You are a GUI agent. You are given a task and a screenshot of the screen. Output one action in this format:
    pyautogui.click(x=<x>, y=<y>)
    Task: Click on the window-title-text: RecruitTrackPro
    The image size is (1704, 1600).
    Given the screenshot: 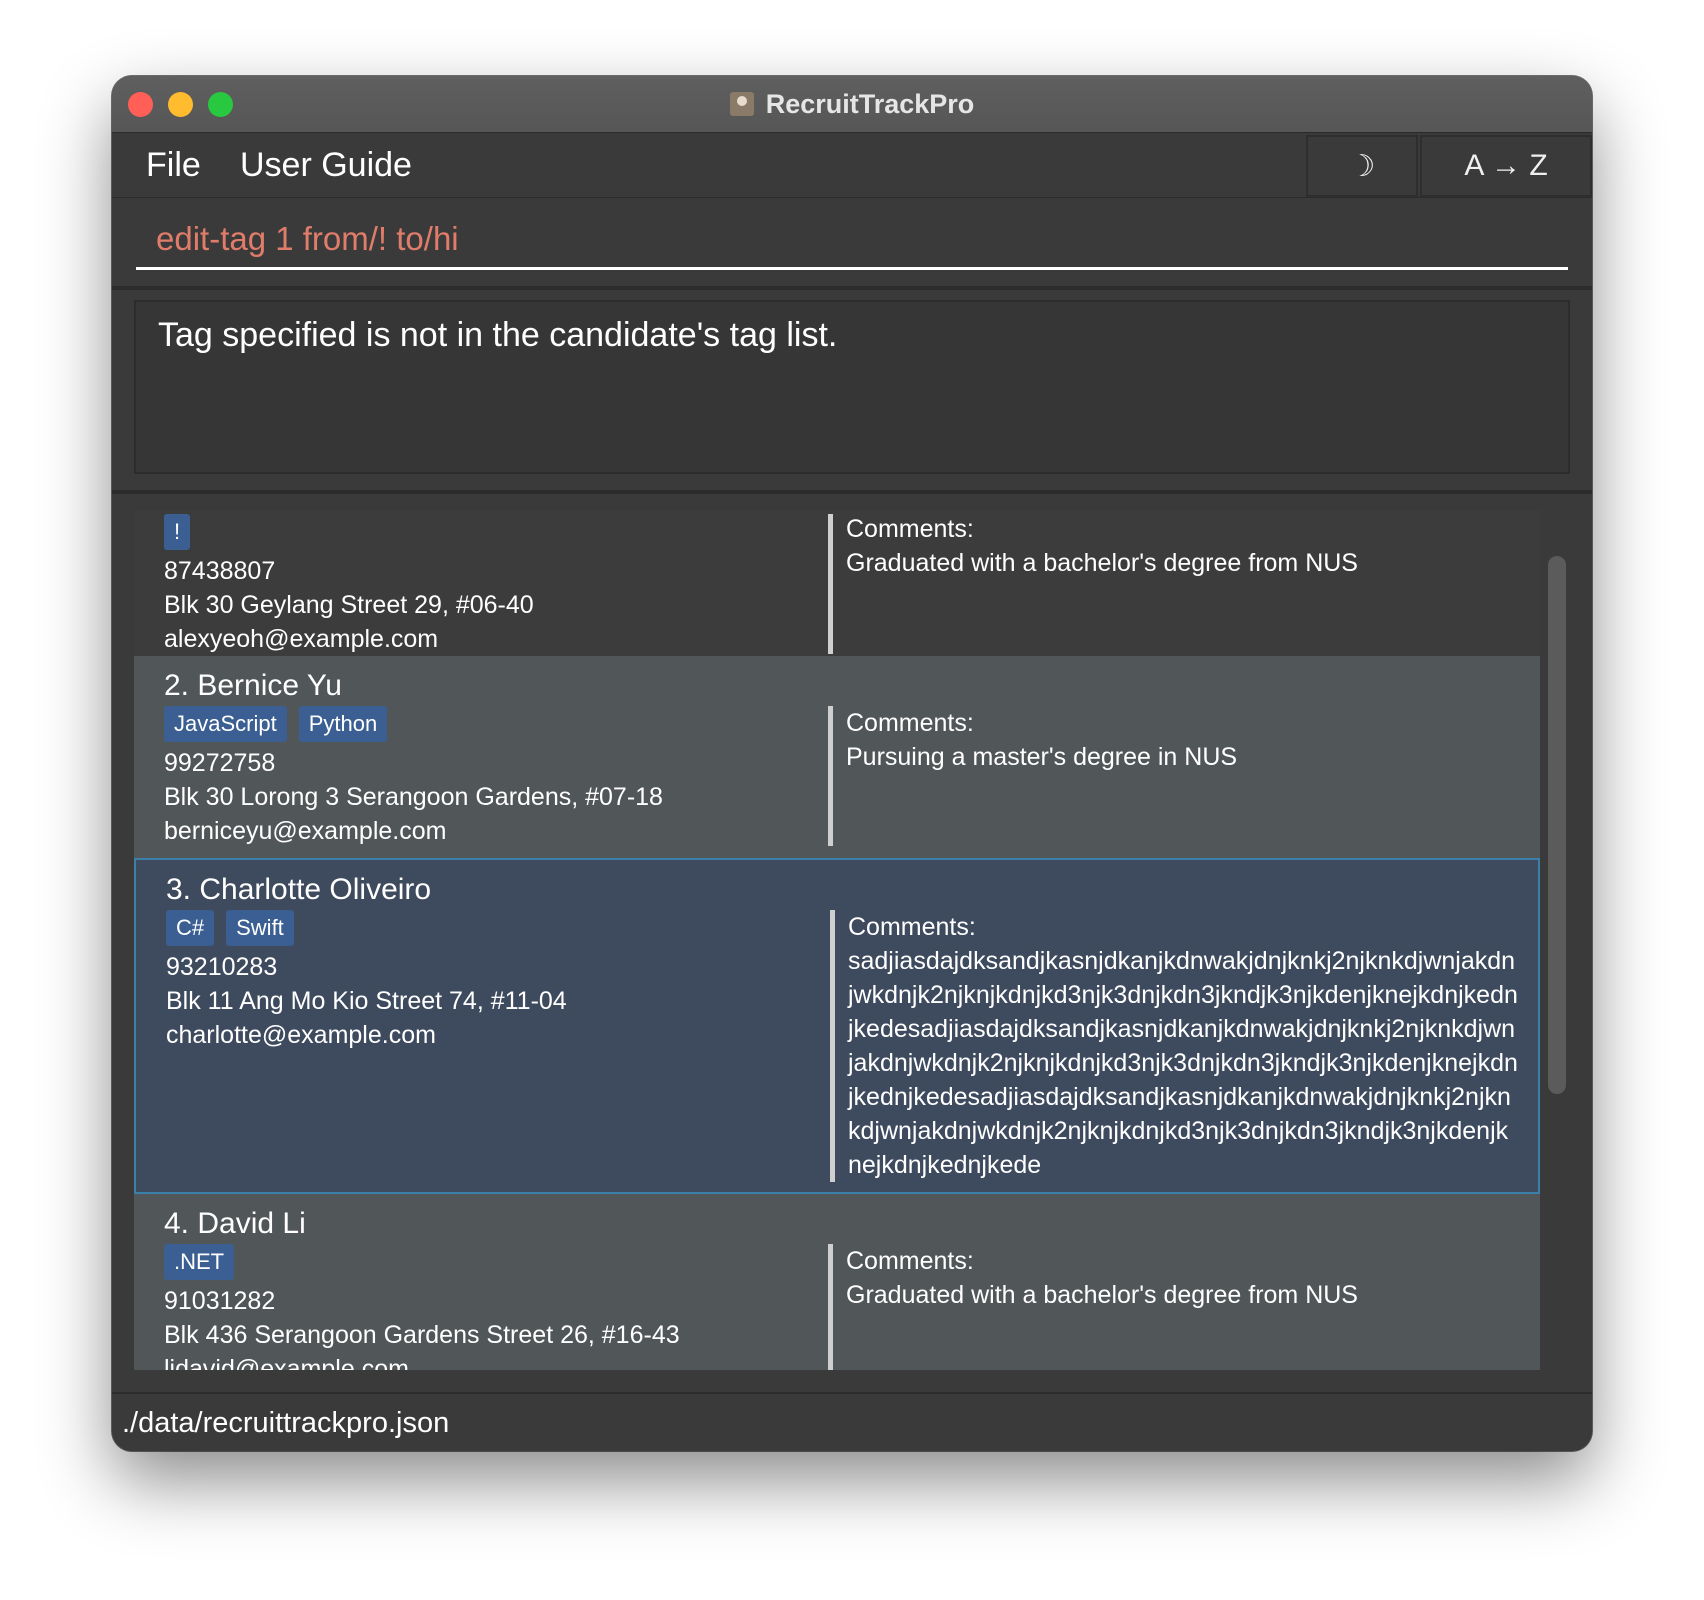 What is the action you would take?
    pyautogui.click(x=870, y=103)
    